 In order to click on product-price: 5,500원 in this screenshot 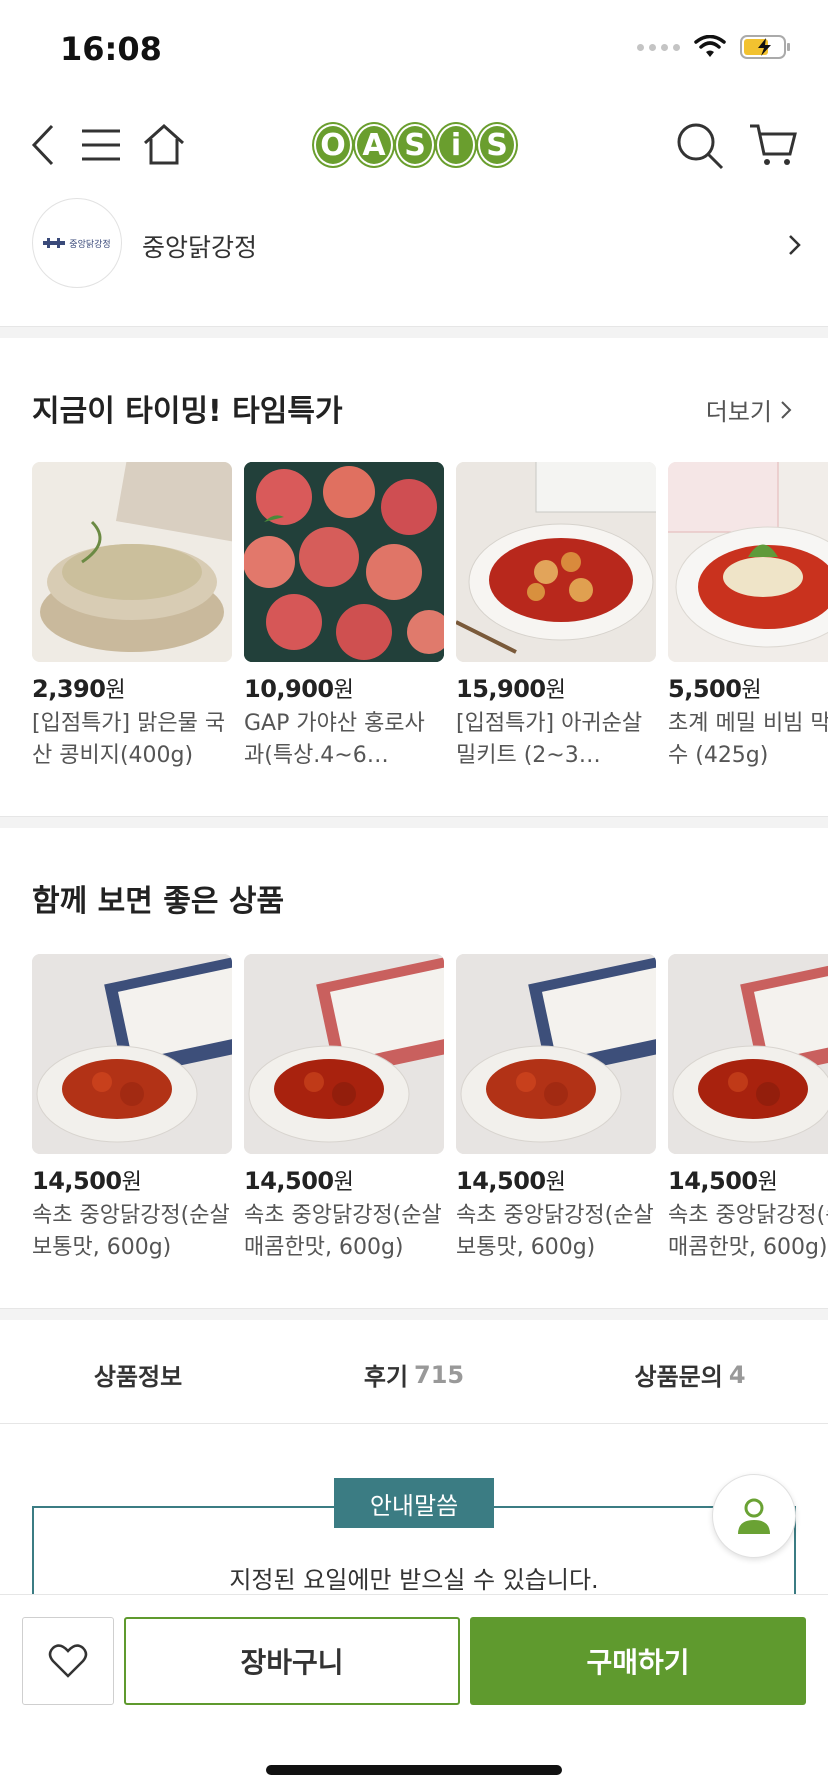, I will do `click(715, 689)`.